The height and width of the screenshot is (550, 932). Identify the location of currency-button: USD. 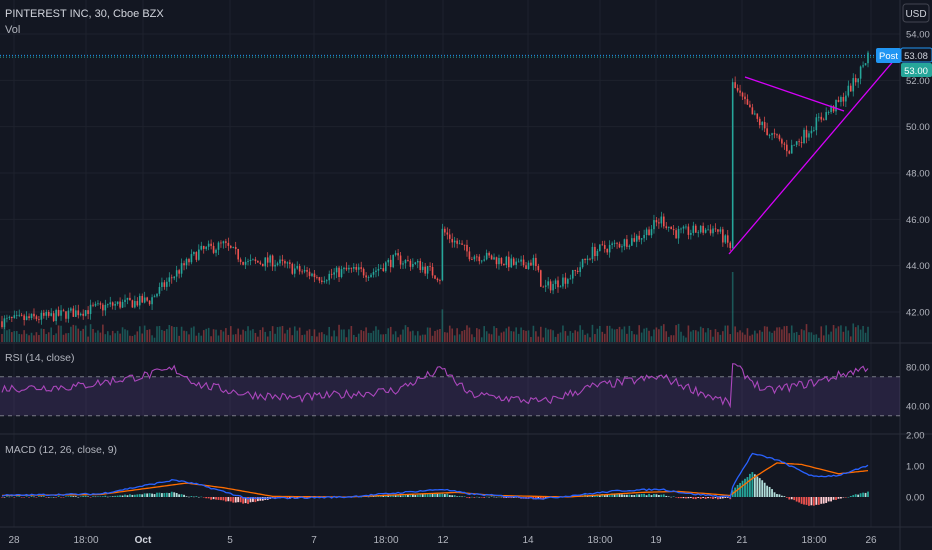
(916, 13).